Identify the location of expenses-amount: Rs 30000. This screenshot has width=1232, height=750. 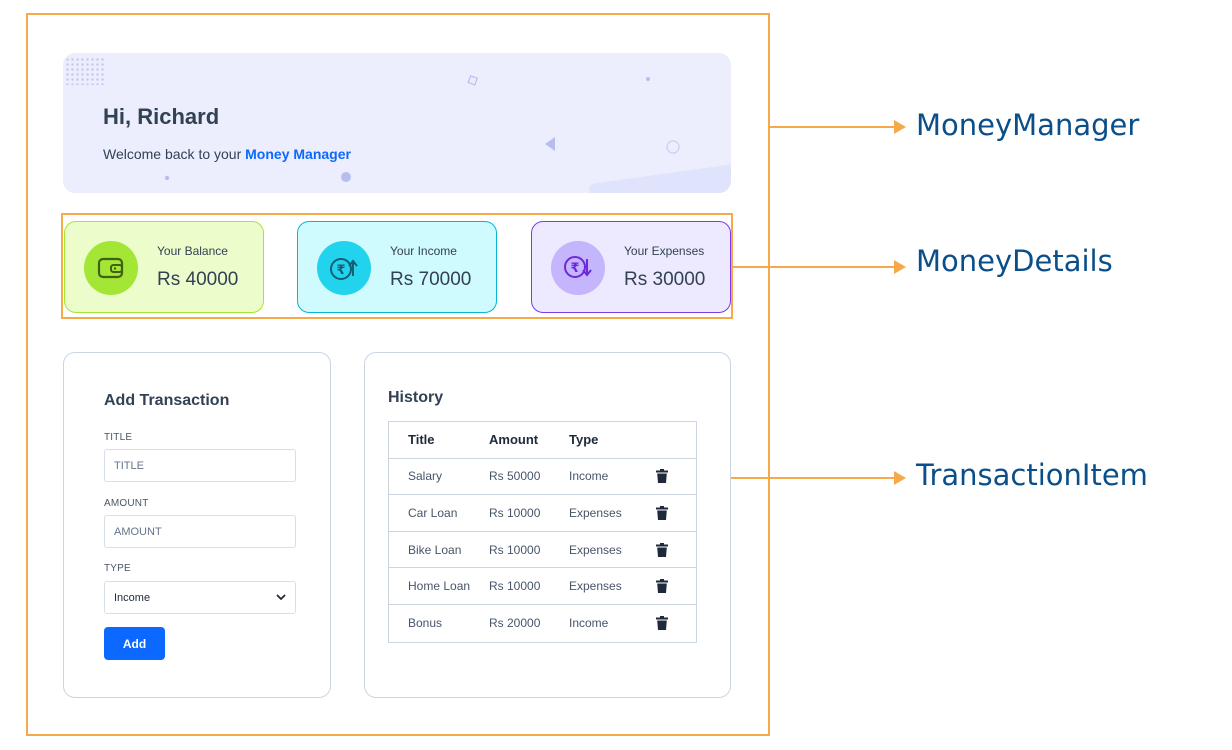
(665, 279).